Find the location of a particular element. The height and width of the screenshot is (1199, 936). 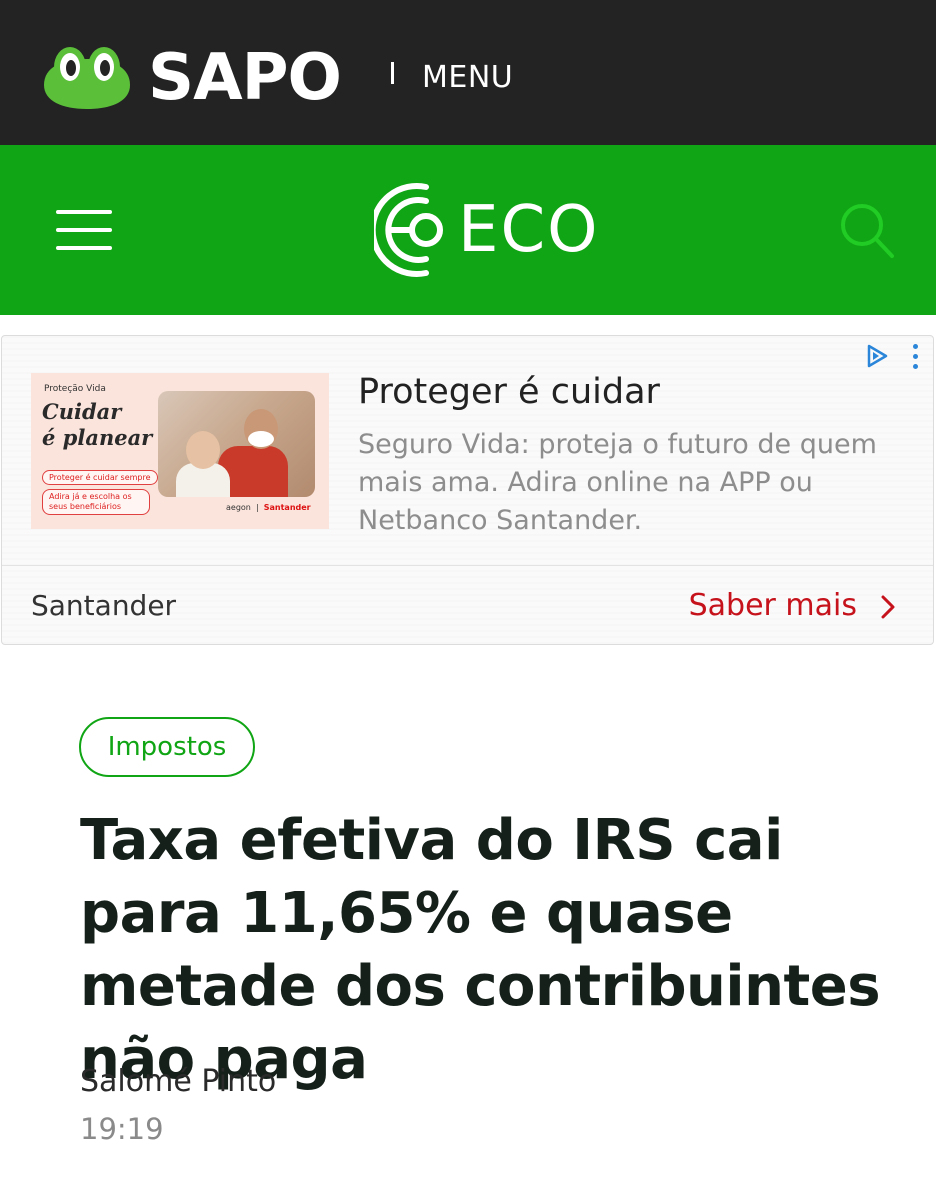

ad-advertiser: Santander is located at coordinates (104, 605).